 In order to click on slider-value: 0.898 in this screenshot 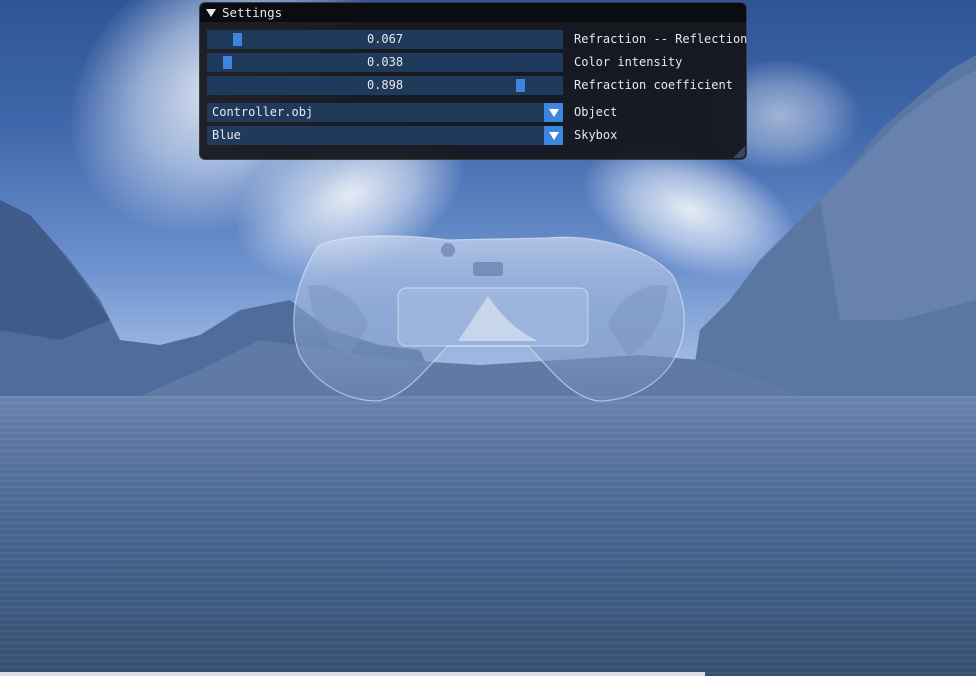, I will do `click(385, 85)`.